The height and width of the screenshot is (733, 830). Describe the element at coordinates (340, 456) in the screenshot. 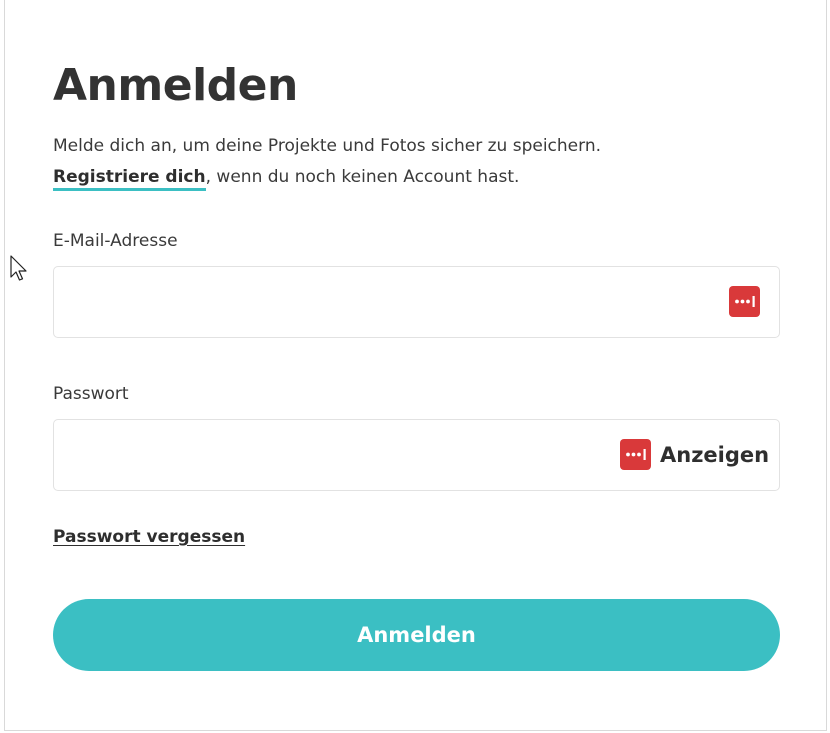

I see `password-field` at that location.